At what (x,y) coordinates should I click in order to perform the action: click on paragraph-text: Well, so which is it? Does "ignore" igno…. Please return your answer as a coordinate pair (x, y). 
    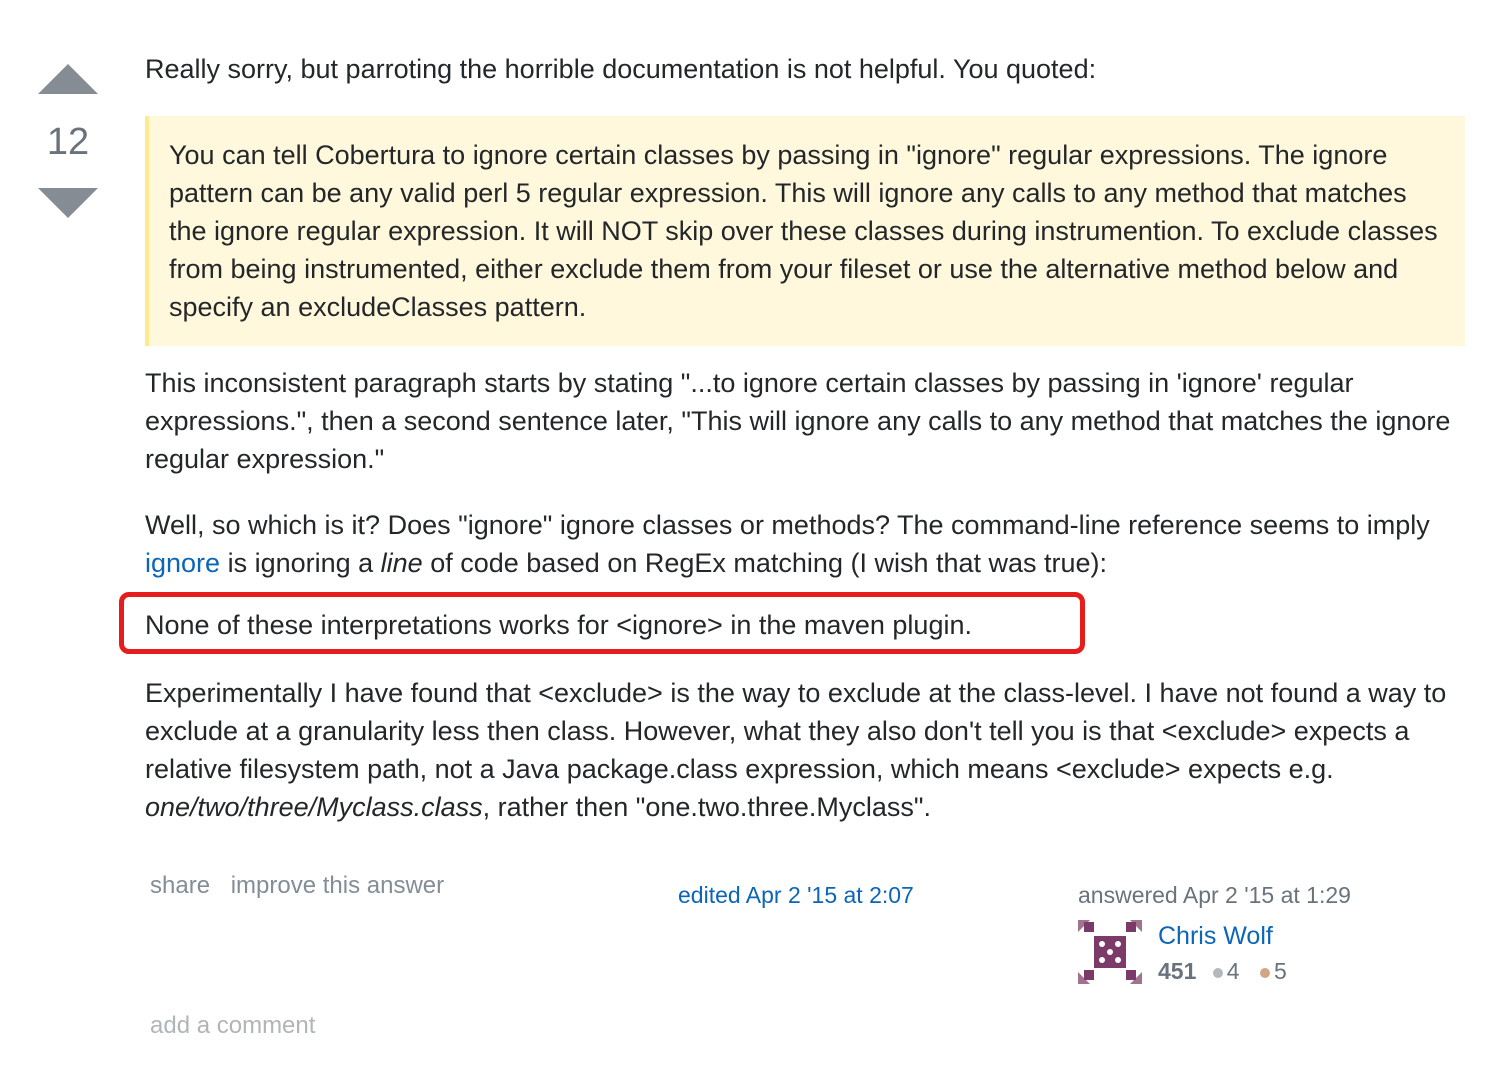
    Looking at the image, I should click on (787, 525).